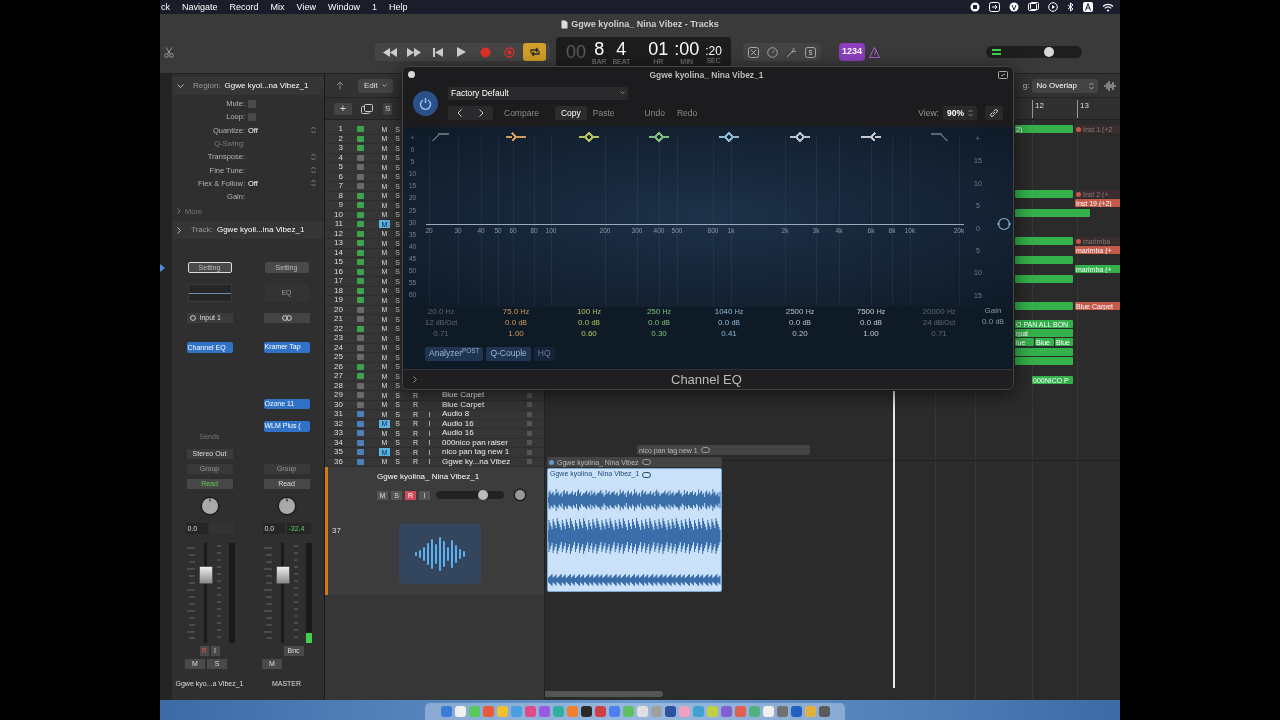  I want to click on eq-thumbnail, so click(209, 293).